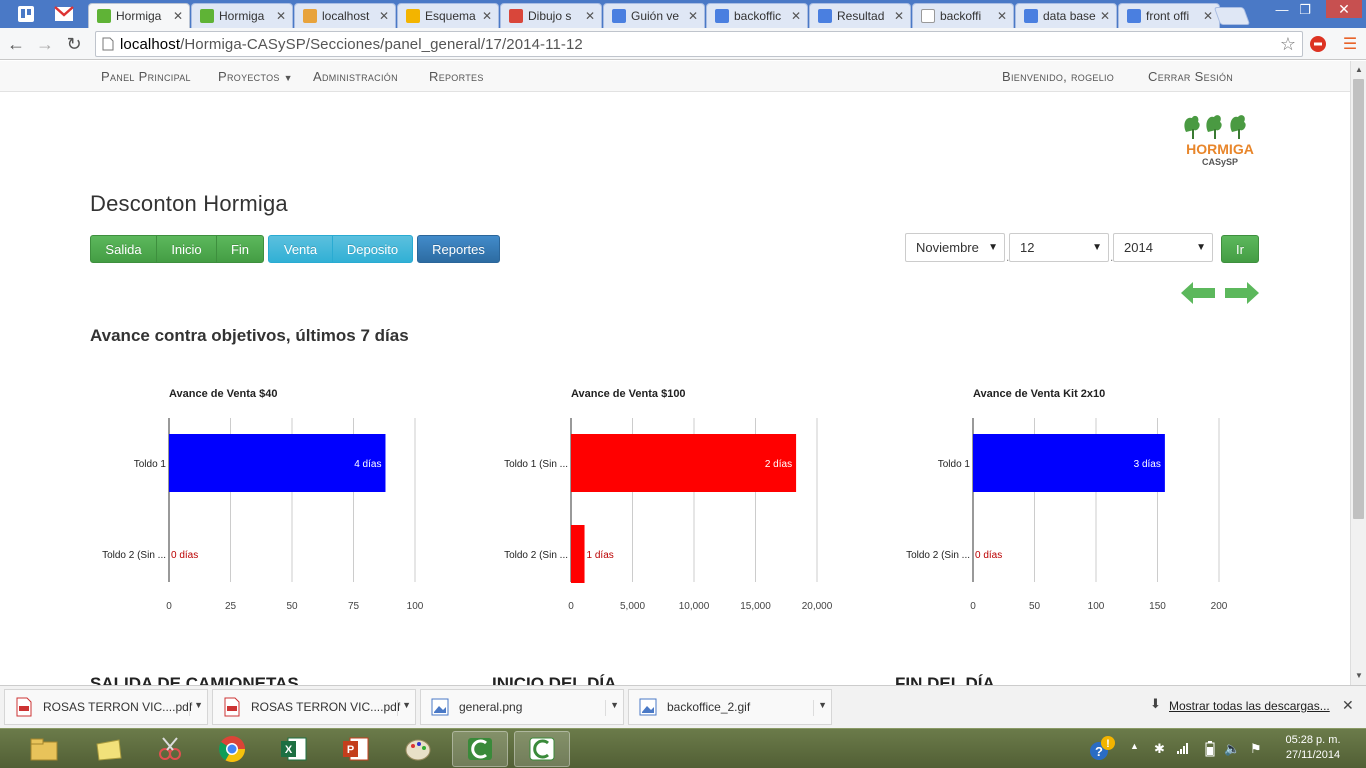  Describe the element at coordinates (232, 749) in the screenshot. I see `chrome-icon` at that location.